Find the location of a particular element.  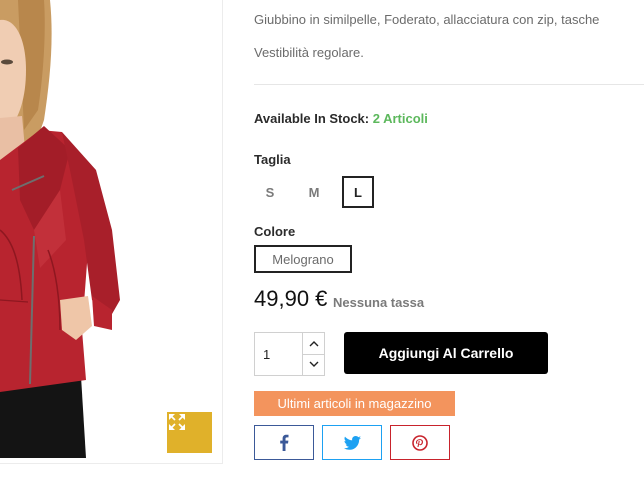

divider is located at coordinates (449, 84).